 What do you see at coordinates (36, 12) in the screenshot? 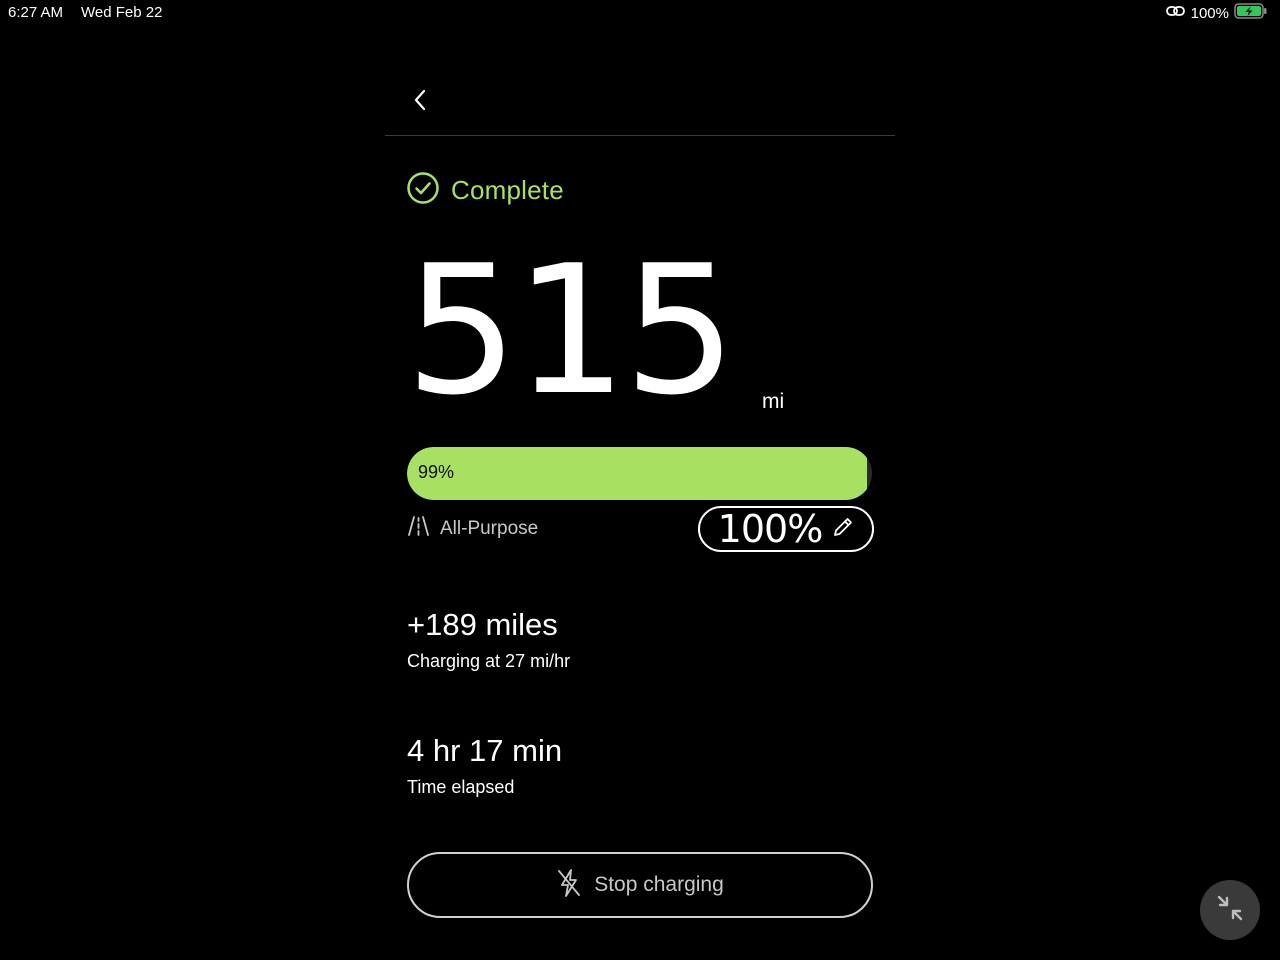
I see `status-time: 6:27 AM` at bounding box center [36, 12].